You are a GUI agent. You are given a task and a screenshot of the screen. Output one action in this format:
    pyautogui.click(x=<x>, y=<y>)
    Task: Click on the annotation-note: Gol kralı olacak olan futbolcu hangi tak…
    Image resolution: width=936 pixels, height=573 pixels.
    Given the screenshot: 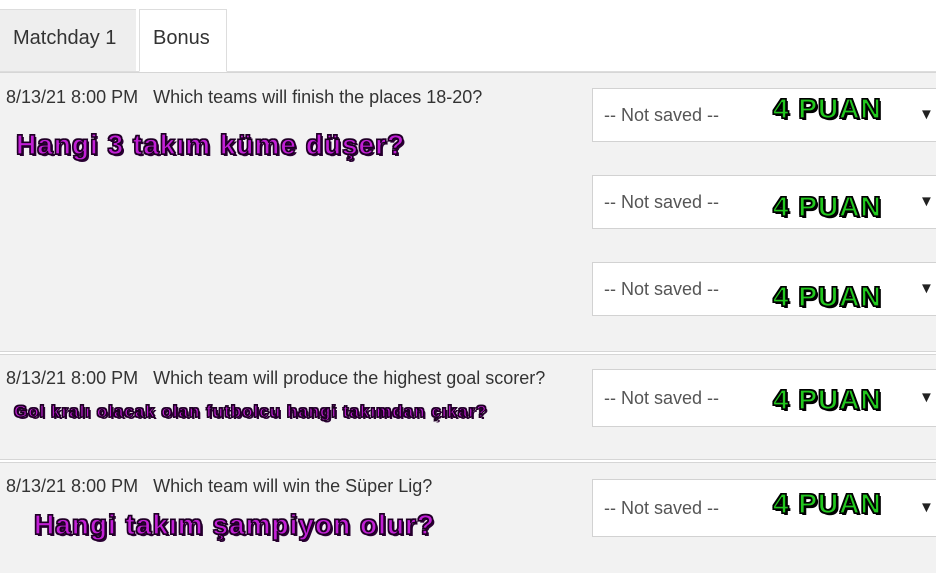 What is the action you would take?
    pyautogui.click(x=250, y=411)
    